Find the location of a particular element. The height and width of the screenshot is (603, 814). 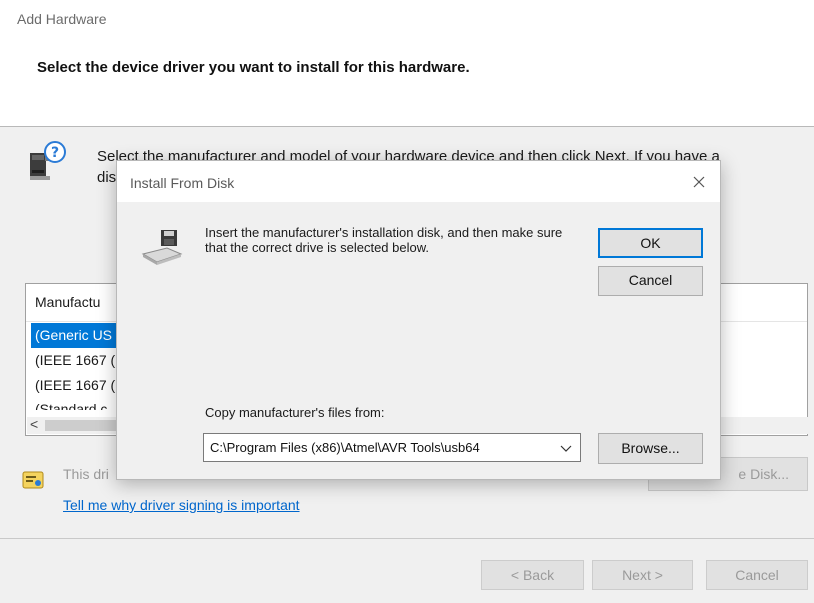

close-icon is located at coordinates (699, 182).